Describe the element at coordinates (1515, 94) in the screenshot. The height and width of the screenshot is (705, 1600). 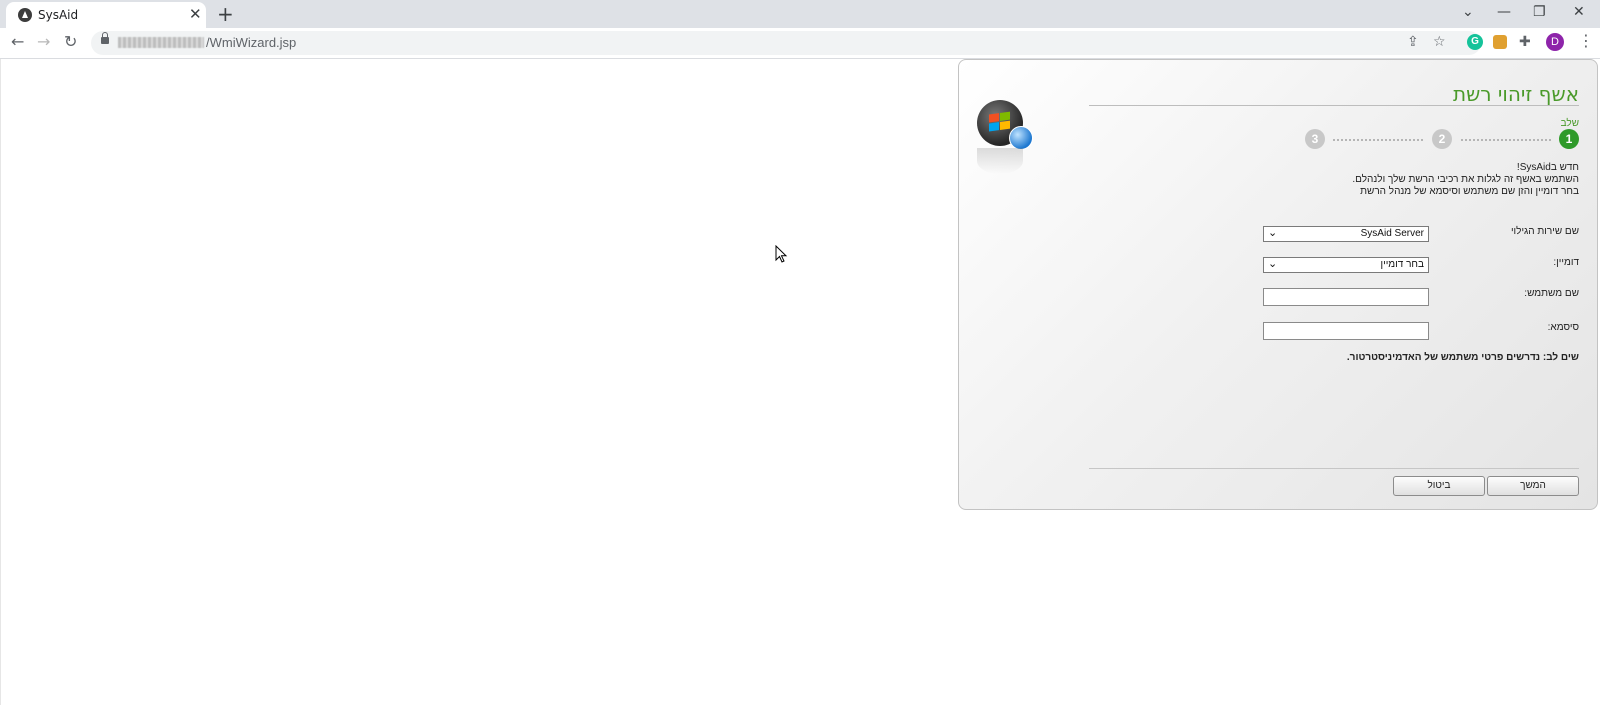
I see `wizard-title: אשף זיהוי רשת` at that location.